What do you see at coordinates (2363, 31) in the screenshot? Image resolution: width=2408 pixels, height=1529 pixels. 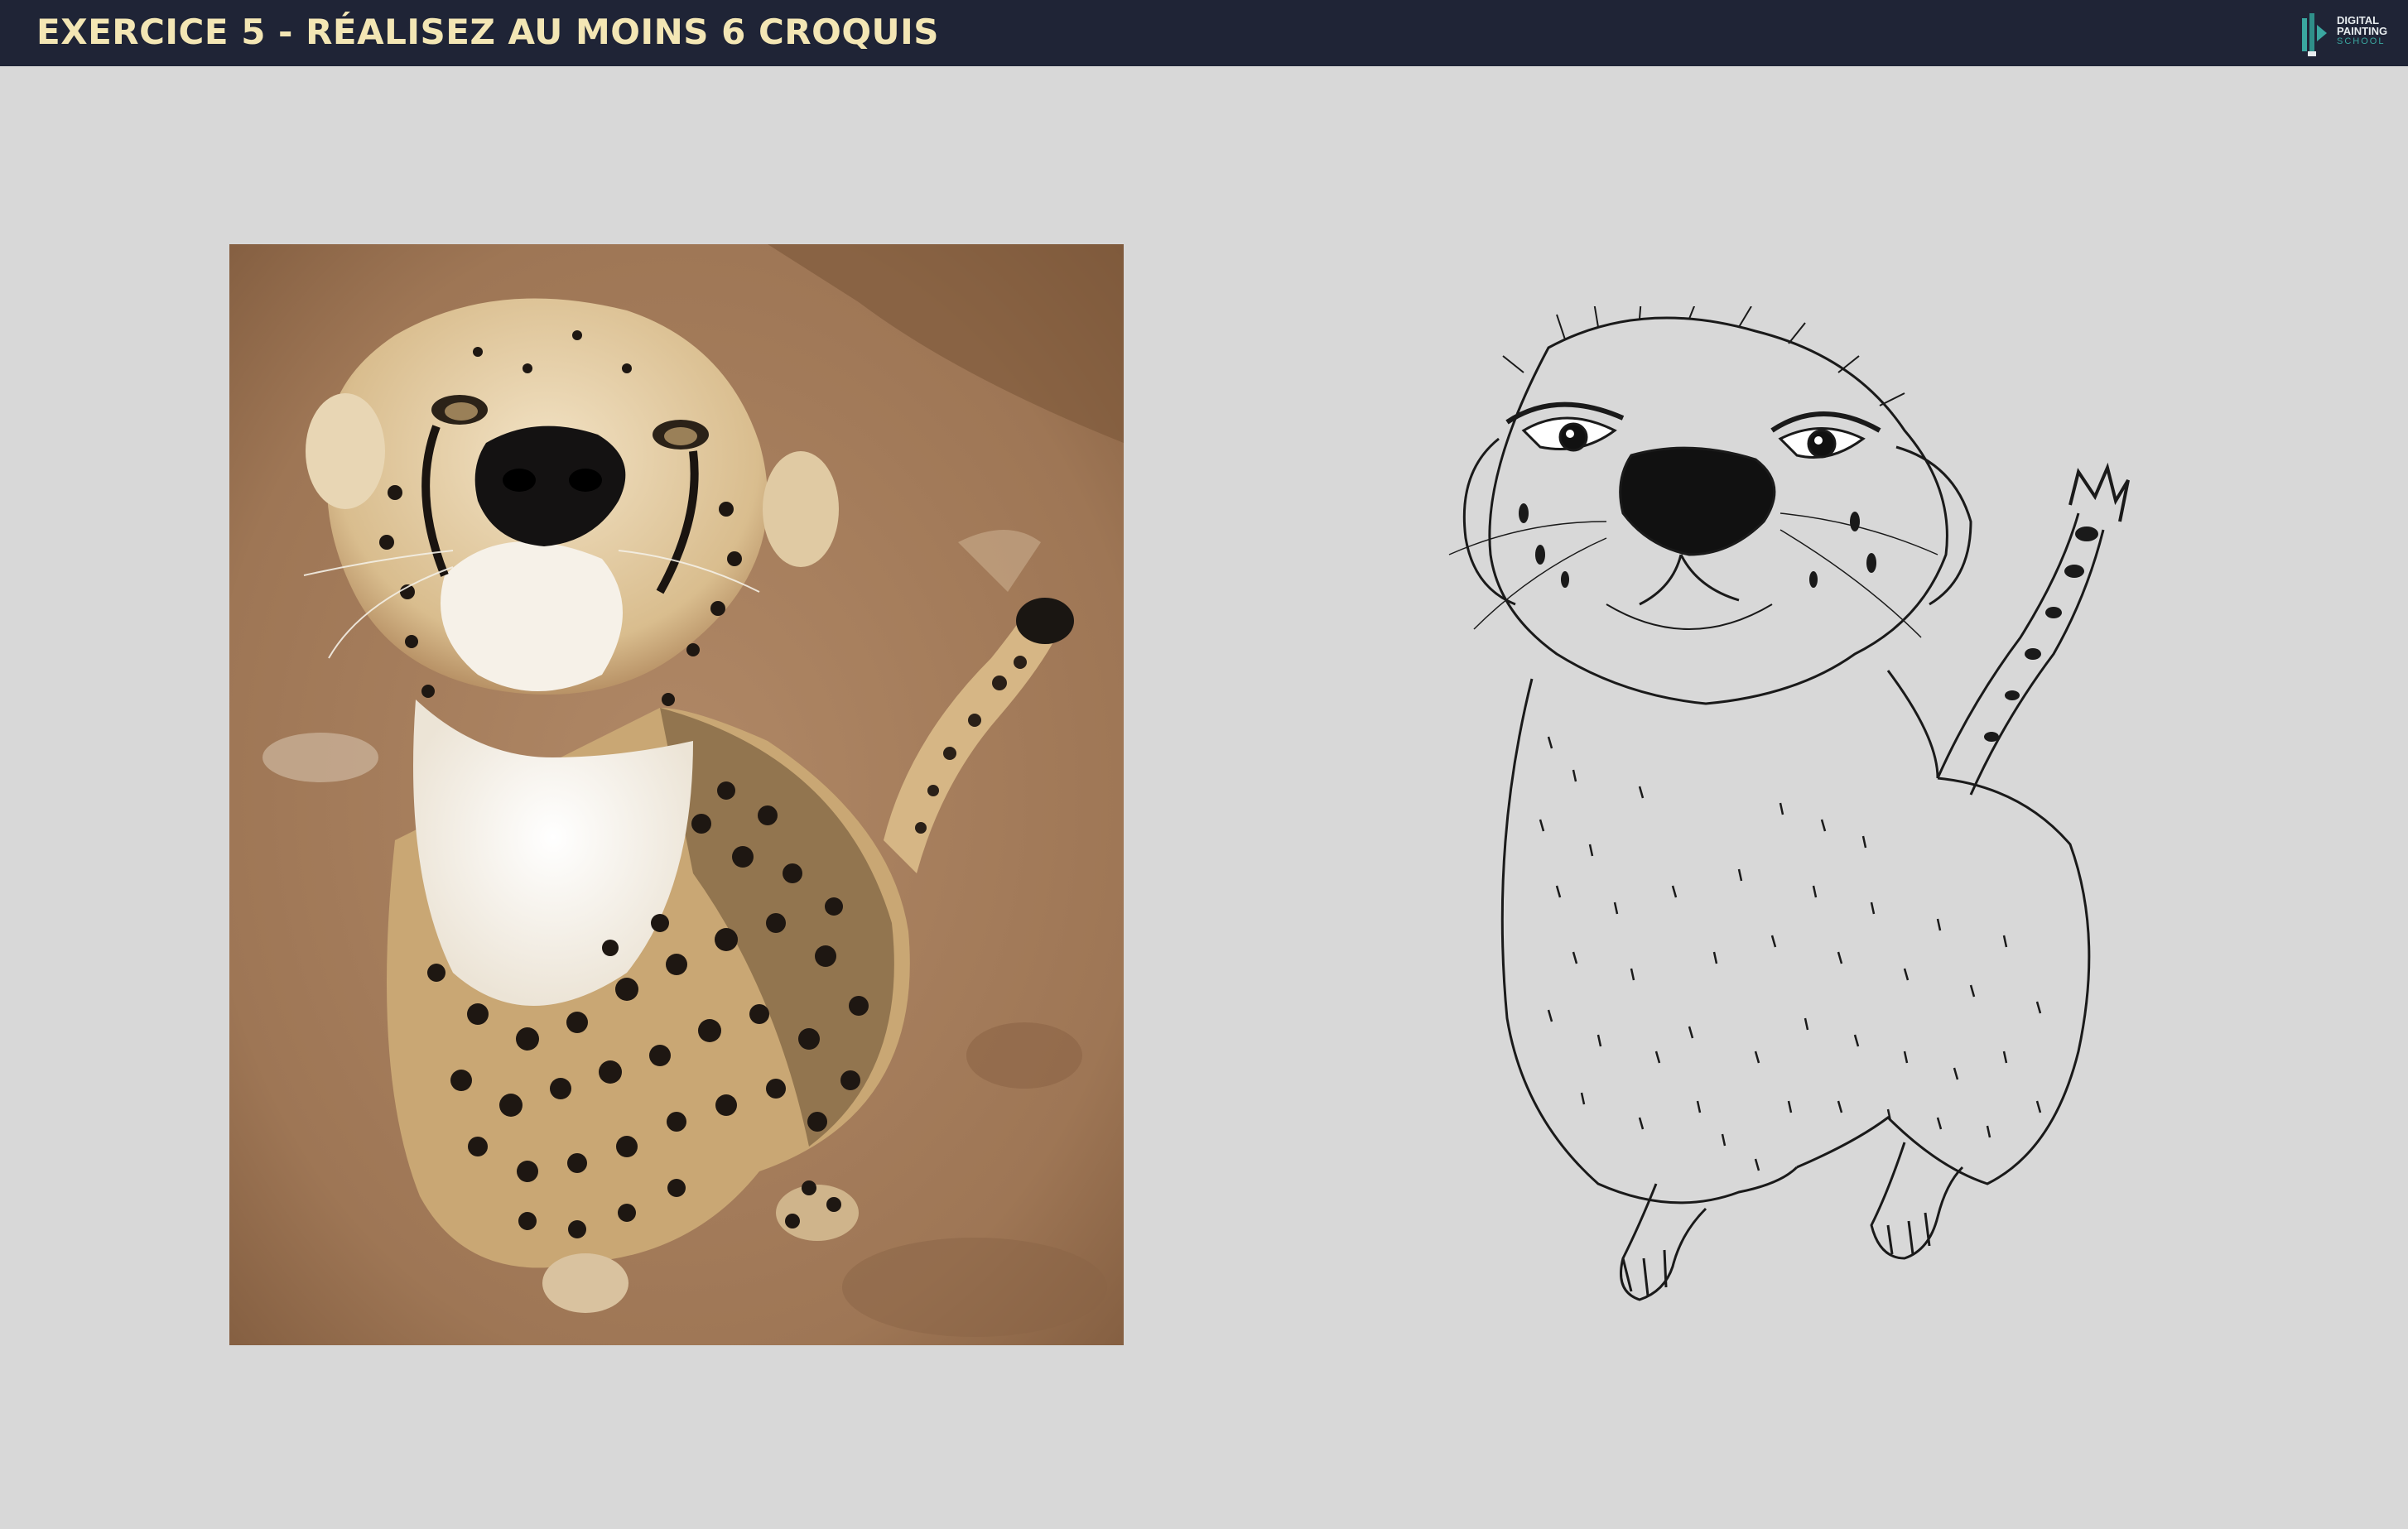 I see `logo-line-2: PAINTING` at bounding box center [2363, 31].